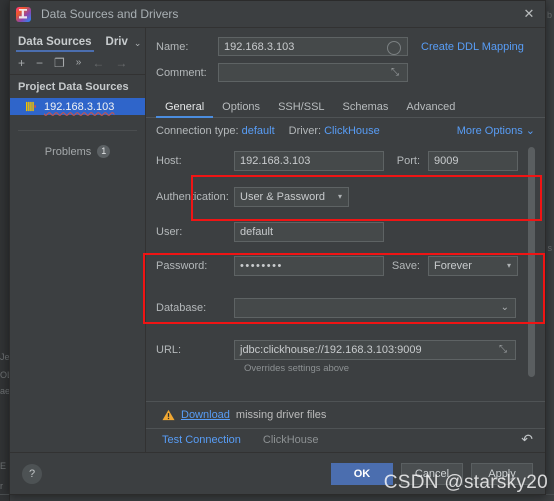 This screenshot has height=501, width=554. I want to click on sidebar-item-label: 192.168.3.103, so click(79, 106).